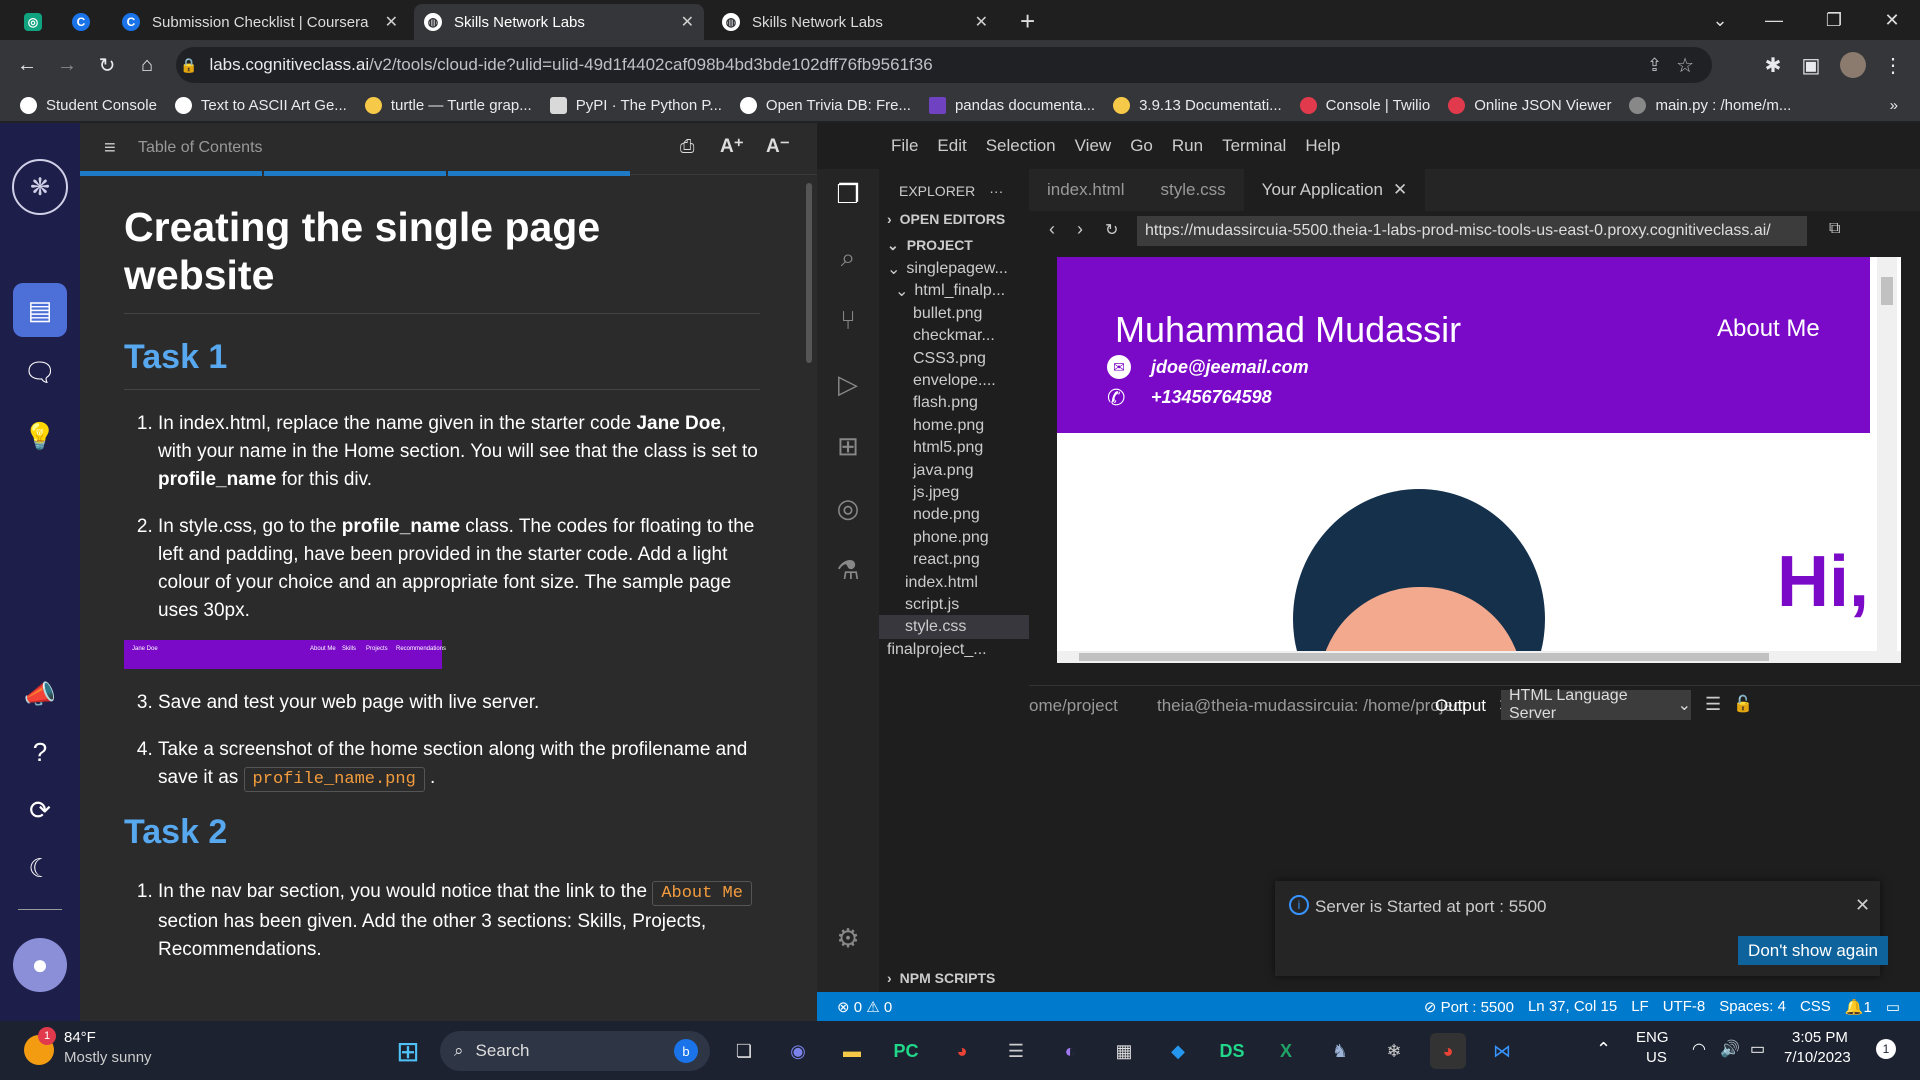 This screenshot has height=1080, width=1920. What do you see at coordinates (1774, 20) in the screenshot?
I see `minimize-button: —` at bounding box center [1774, 20].